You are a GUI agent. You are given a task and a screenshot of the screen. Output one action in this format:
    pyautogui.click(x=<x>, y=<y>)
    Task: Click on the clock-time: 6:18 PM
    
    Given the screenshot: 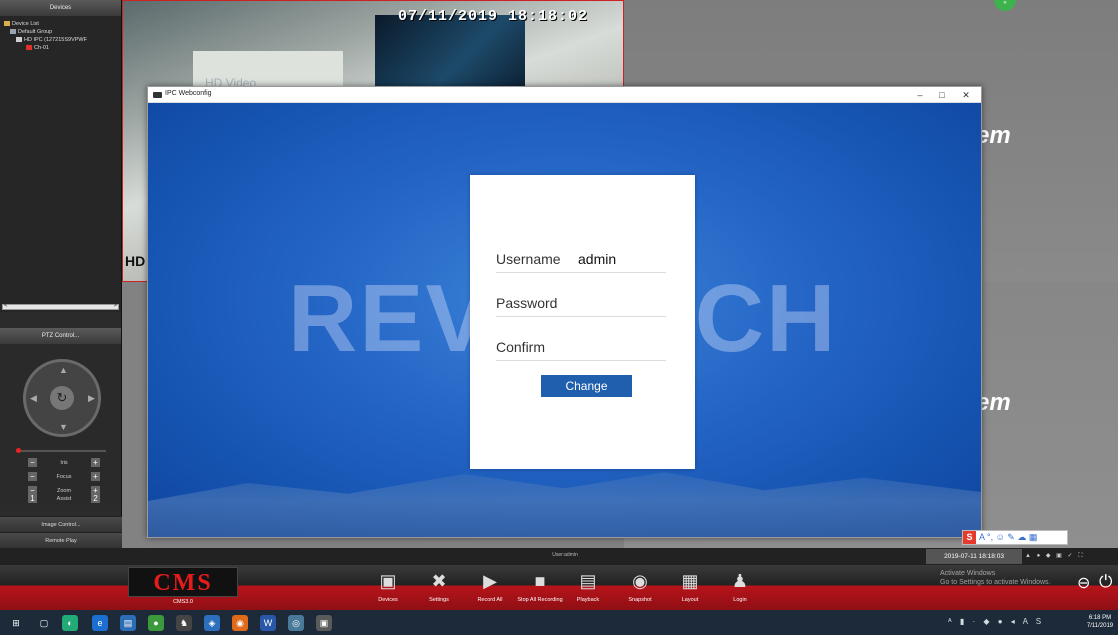 What is the action you would take?
    pyautogui.click(x=1100, y=618)
    